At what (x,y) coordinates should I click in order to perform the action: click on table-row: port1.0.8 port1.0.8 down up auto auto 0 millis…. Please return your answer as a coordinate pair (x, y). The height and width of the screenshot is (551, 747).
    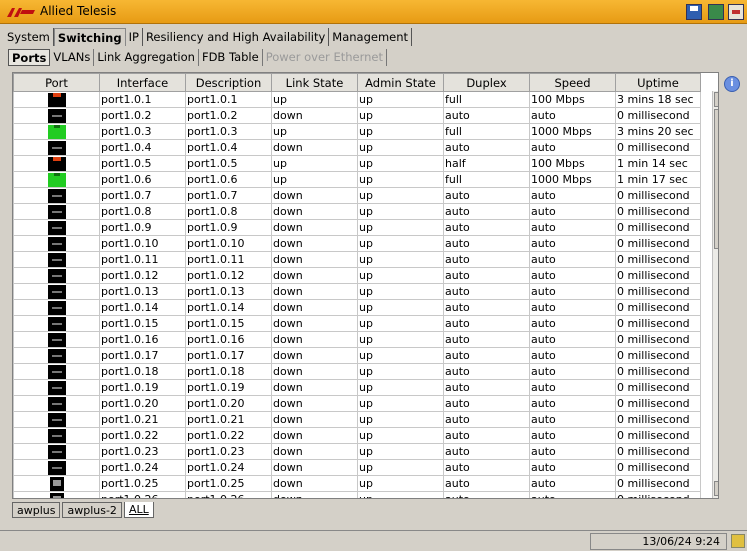
    Looking at the image, I should click on (357, 211).